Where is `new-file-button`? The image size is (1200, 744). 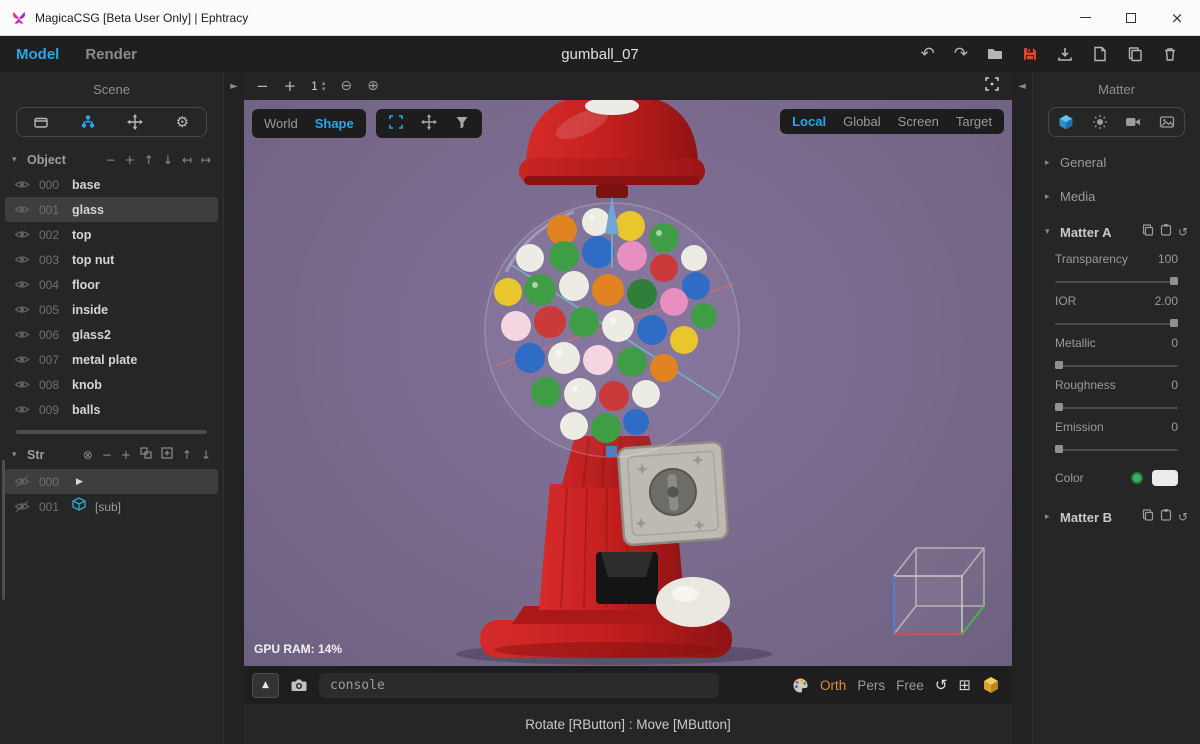 new-file-button is located at coordinates (1100, 54).